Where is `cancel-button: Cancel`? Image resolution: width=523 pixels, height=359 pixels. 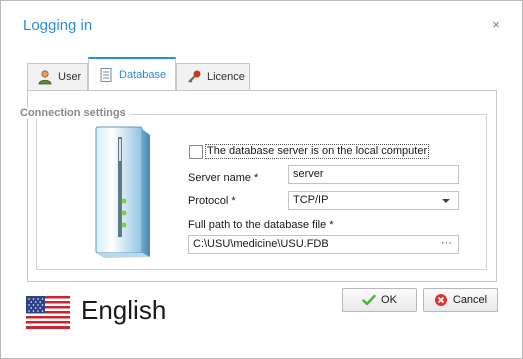
cancel-button: Cancel is located at coordinates (460, 300).